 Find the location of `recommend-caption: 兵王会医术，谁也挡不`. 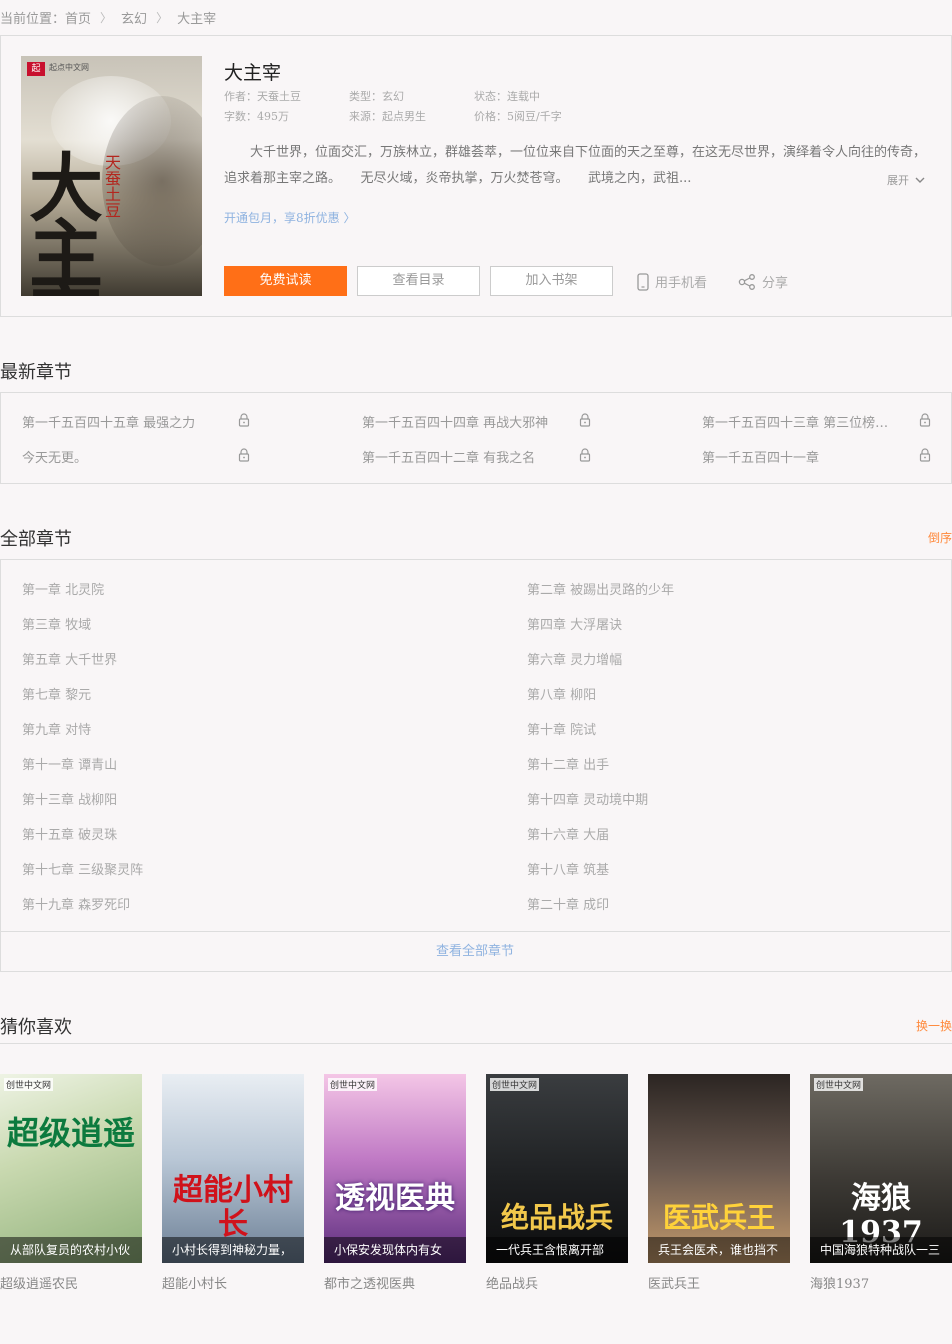

recommend-caption: 兵王会医术，谁也挡不 is located at coordinates (719, 1250).